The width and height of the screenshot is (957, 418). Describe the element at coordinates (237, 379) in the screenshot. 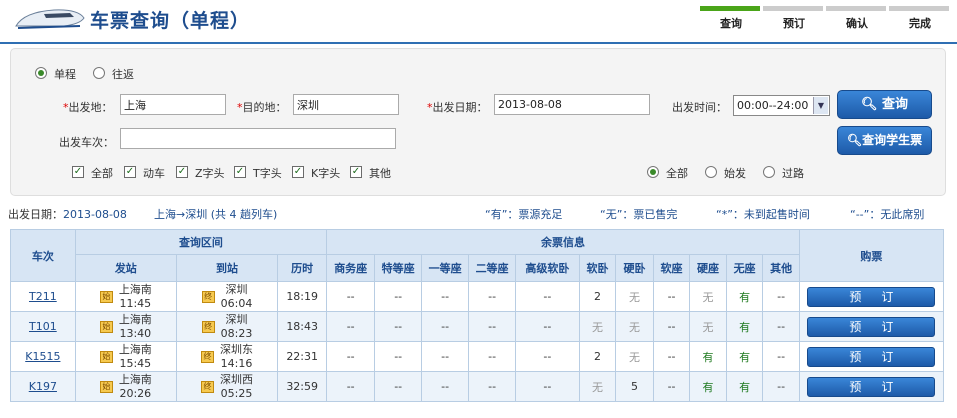

I see `arrive-station: 深圳西` at that location.